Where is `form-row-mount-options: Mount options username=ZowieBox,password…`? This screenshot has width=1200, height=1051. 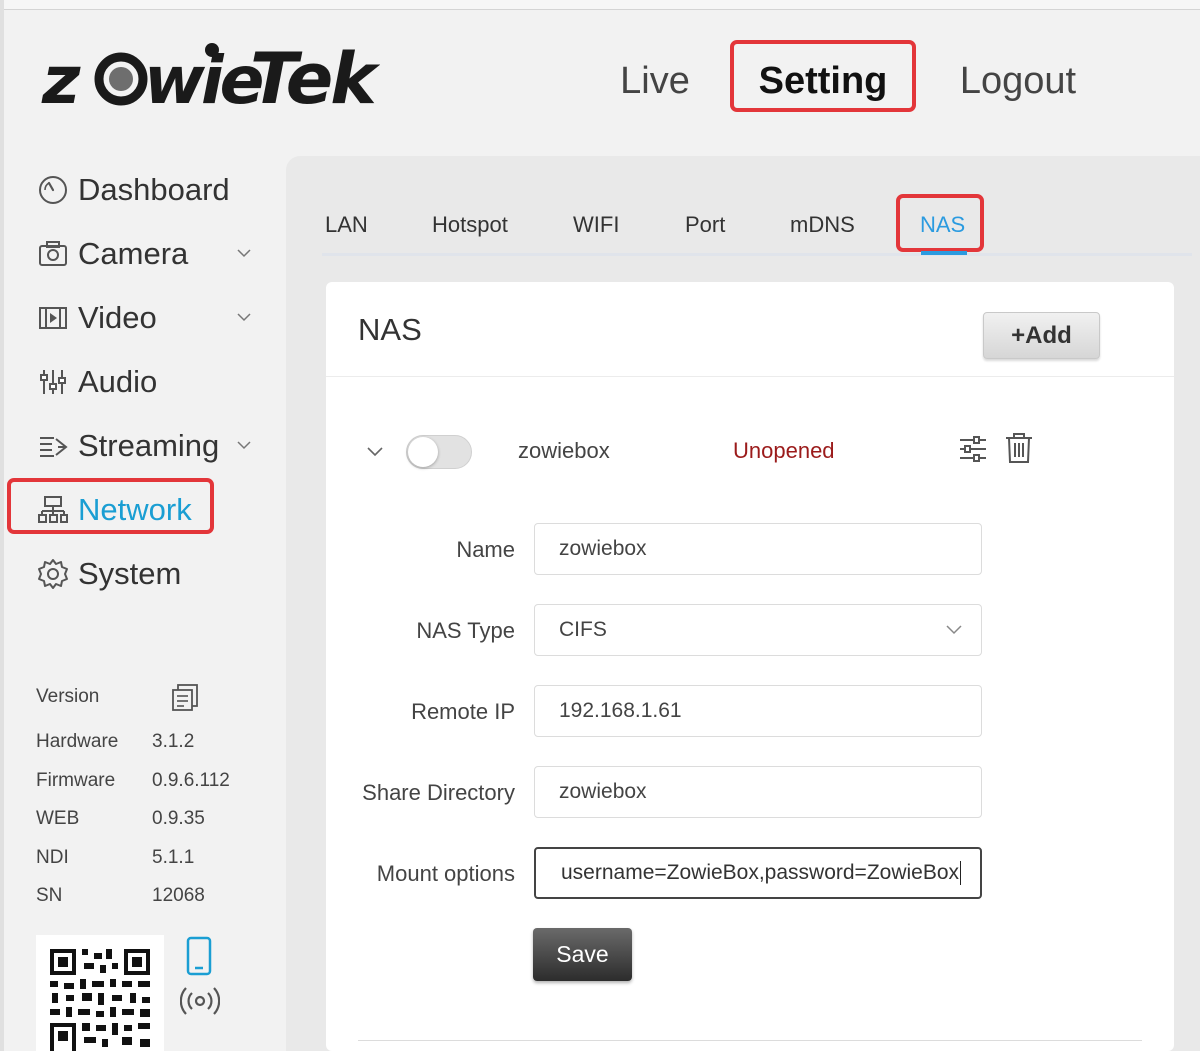
form-row-mount-options: Mount options username=ZowieBox,password… is located at coordinates (750, 873).